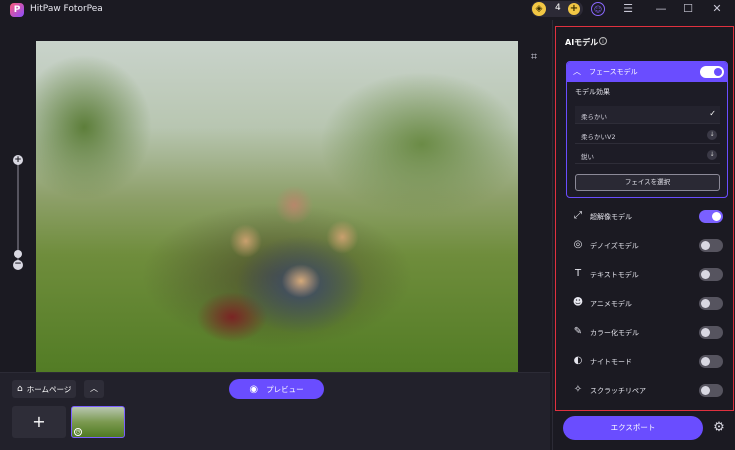 This screenshot has height=450, width=735. I want to click on face-model-header: ︿ フェースモデル, so click(647, 72).